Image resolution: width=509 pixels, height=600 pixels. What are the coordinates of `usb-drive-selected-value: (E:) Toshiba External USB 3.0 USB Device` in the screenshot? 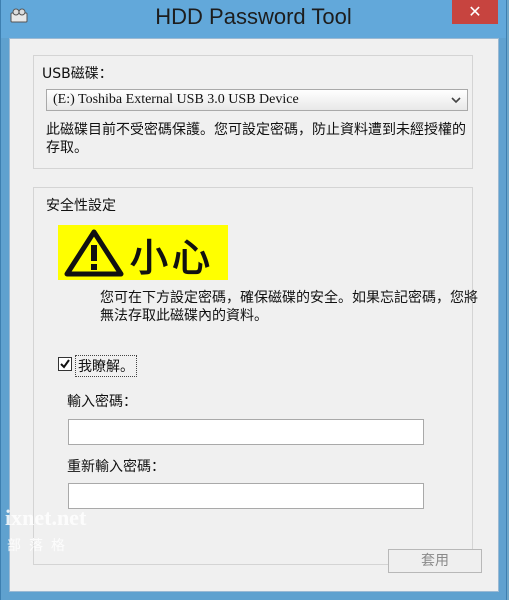 It's located at (176, 99).